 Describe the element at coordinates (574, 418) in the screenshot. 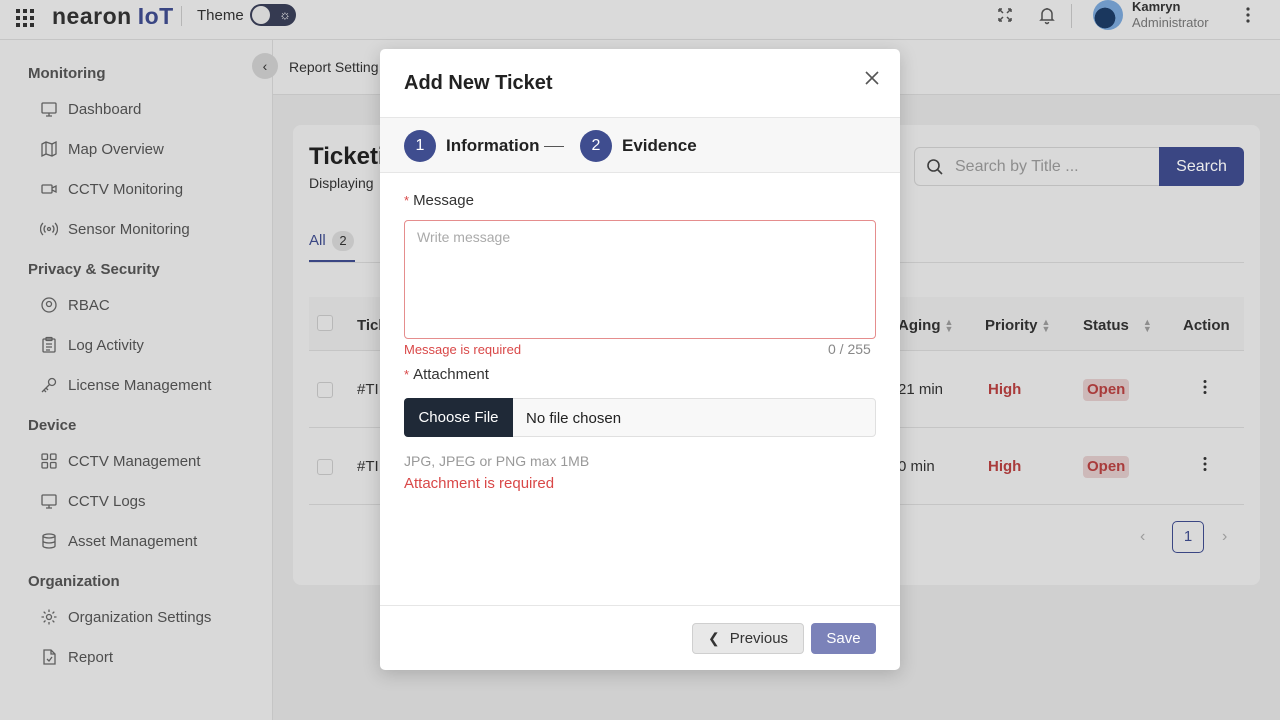

I see `file-status: No file chosen` at that location.